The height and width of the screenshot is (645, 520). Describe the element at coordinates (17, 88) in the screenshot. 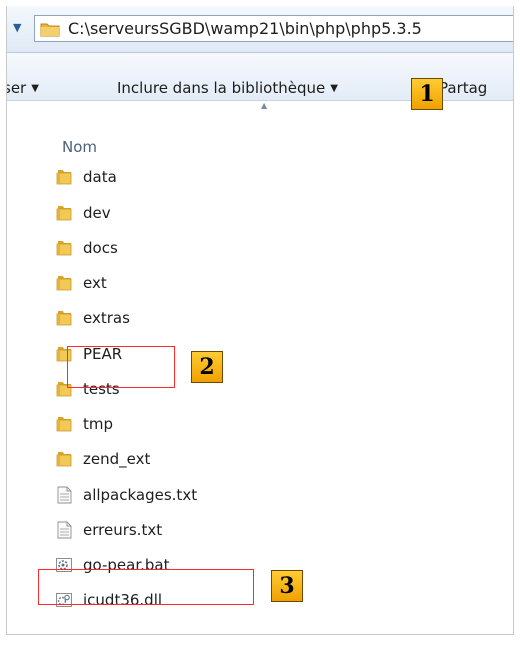

I see `organize-label: ser` at that location.